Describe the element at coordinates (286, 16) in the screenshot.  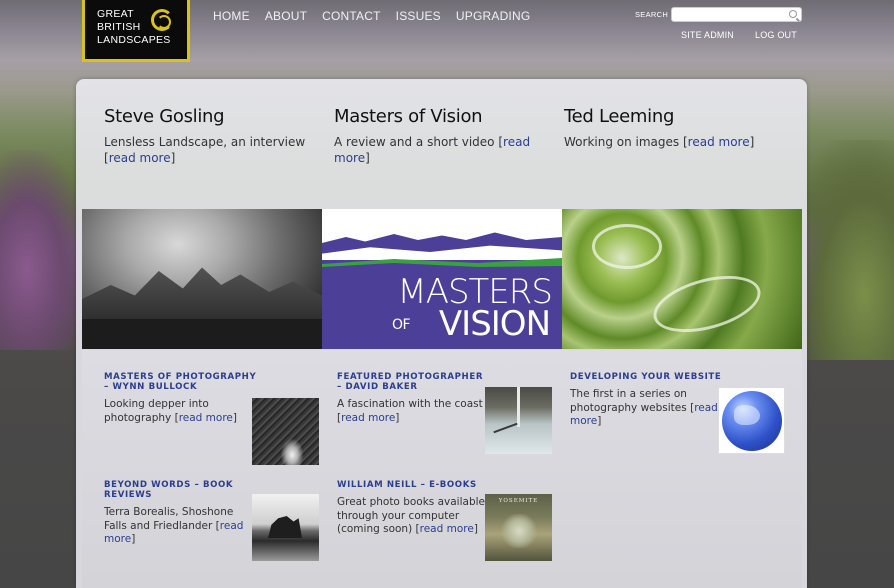
I see `nav-about: ABOUT` at that location.